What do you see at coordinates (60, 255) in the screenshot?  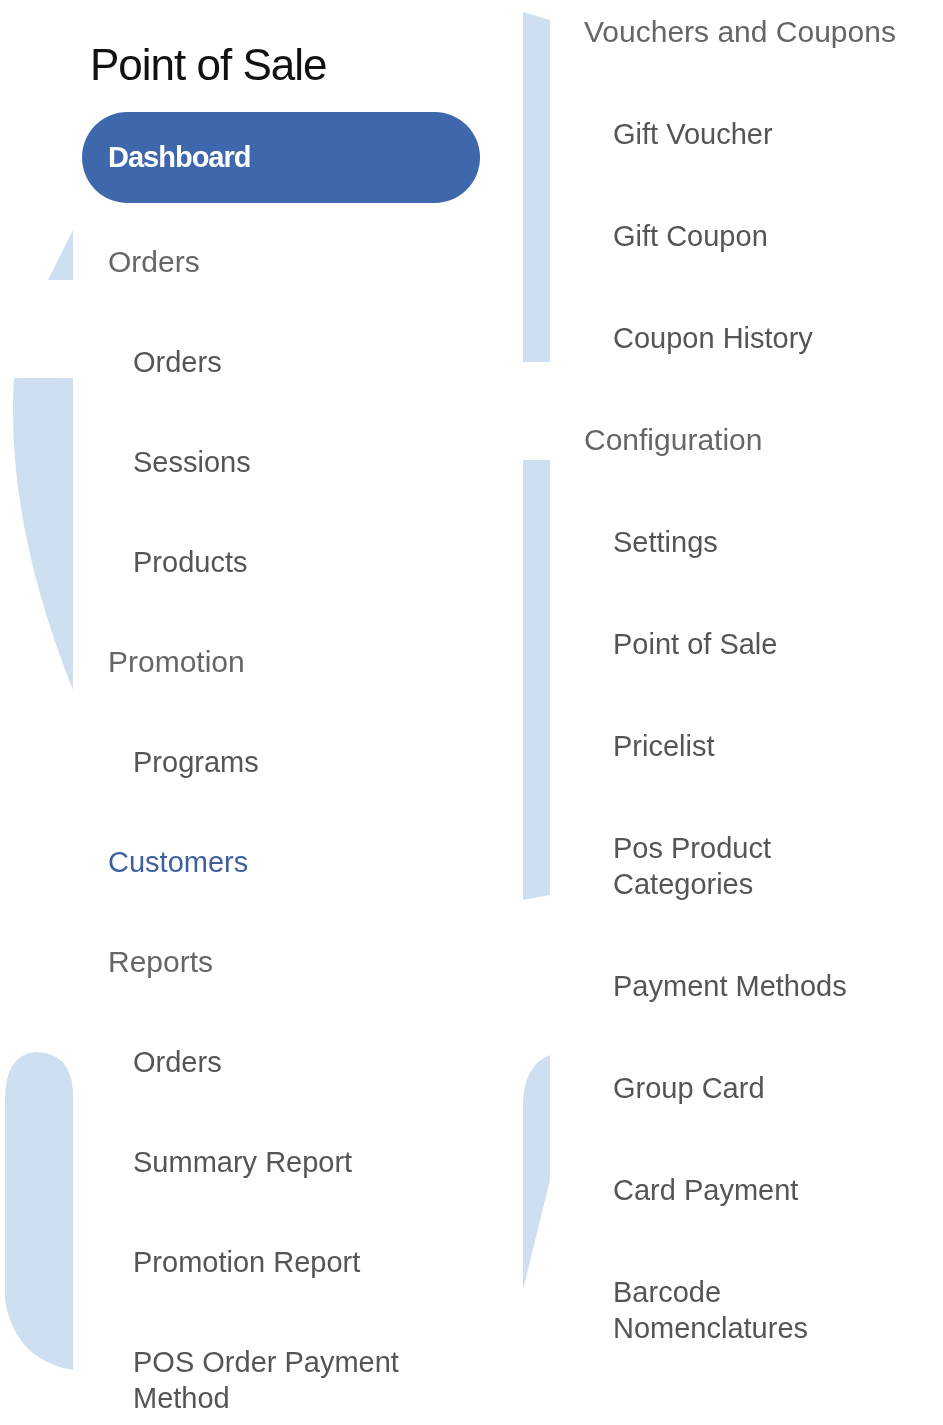 I see `decoration-shape` at bounding box center [60, 255].